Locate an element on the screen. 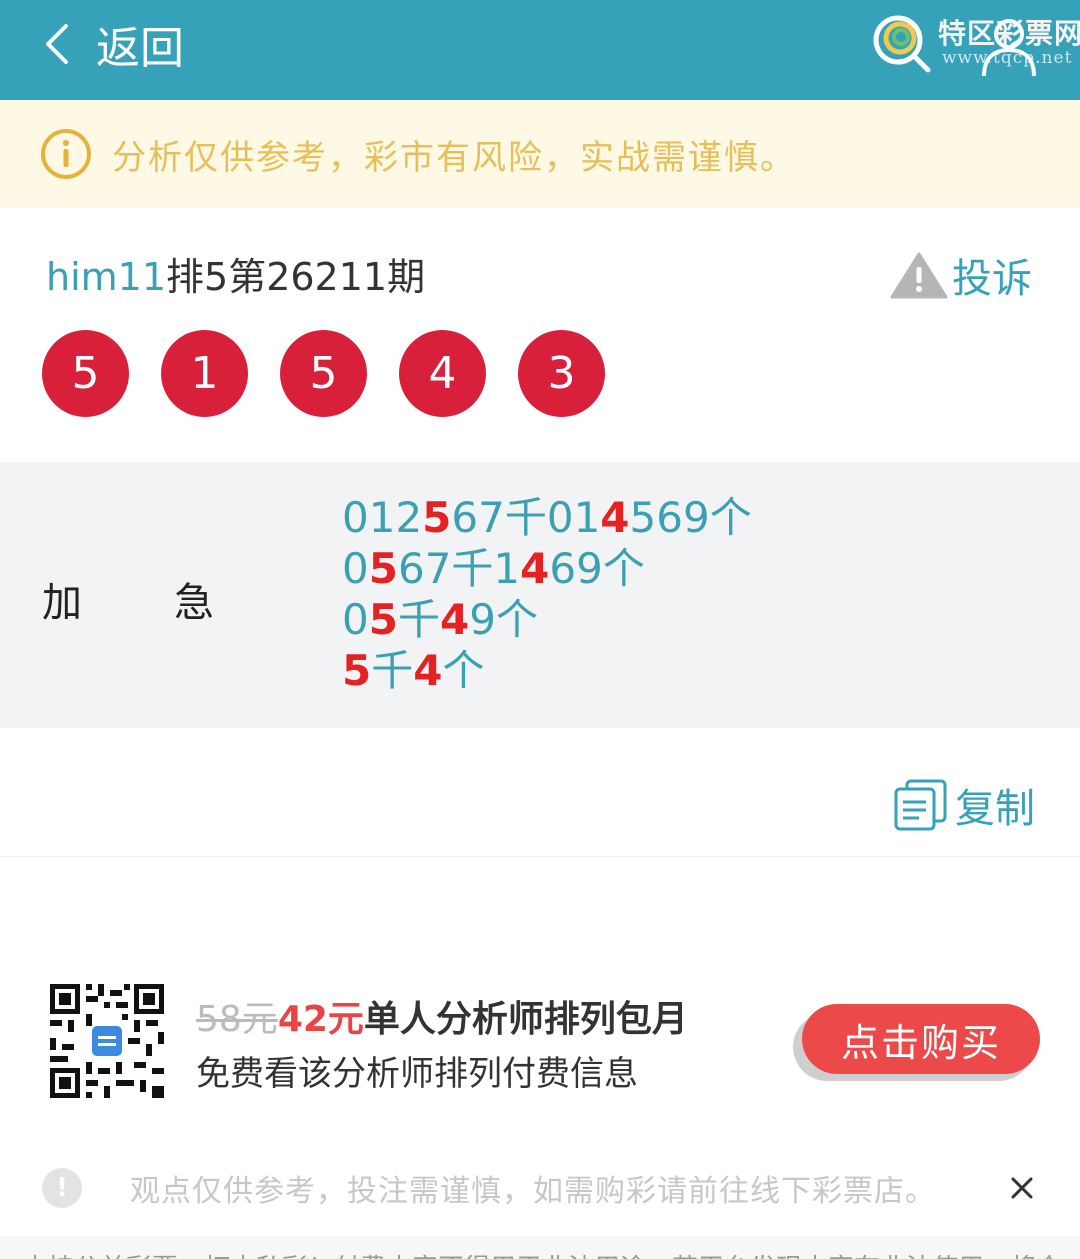  prediction-line: 0567千1469个 is located at coordinates (547, 568).